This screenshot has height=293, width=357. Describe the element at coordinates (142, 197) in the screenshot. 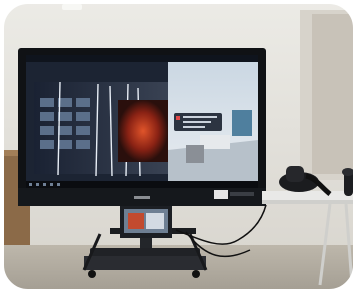

I see `bezel-logo` at that location.